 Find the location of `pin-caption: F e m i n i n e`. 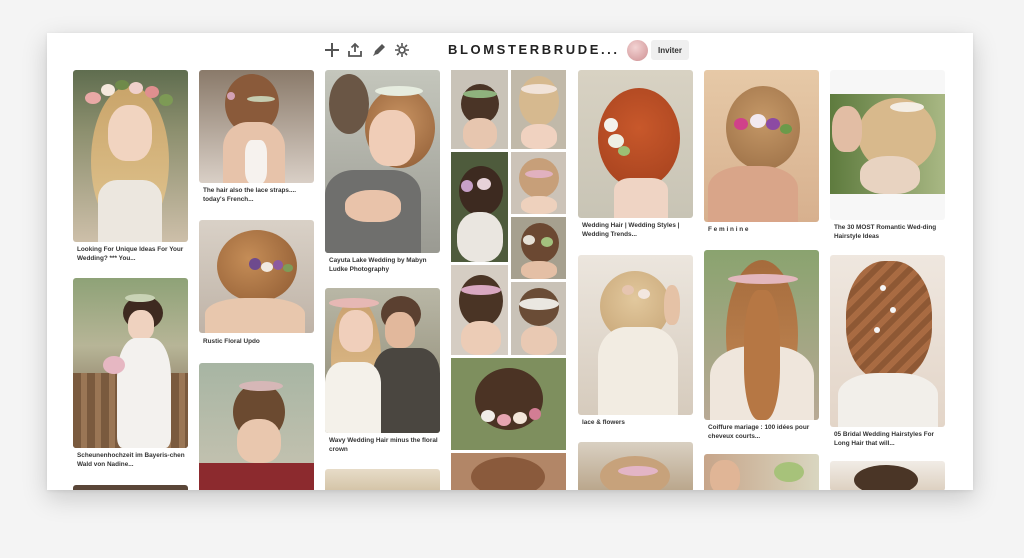

pin-caption: F e m i n i n e is located at coordinates (728, 229).